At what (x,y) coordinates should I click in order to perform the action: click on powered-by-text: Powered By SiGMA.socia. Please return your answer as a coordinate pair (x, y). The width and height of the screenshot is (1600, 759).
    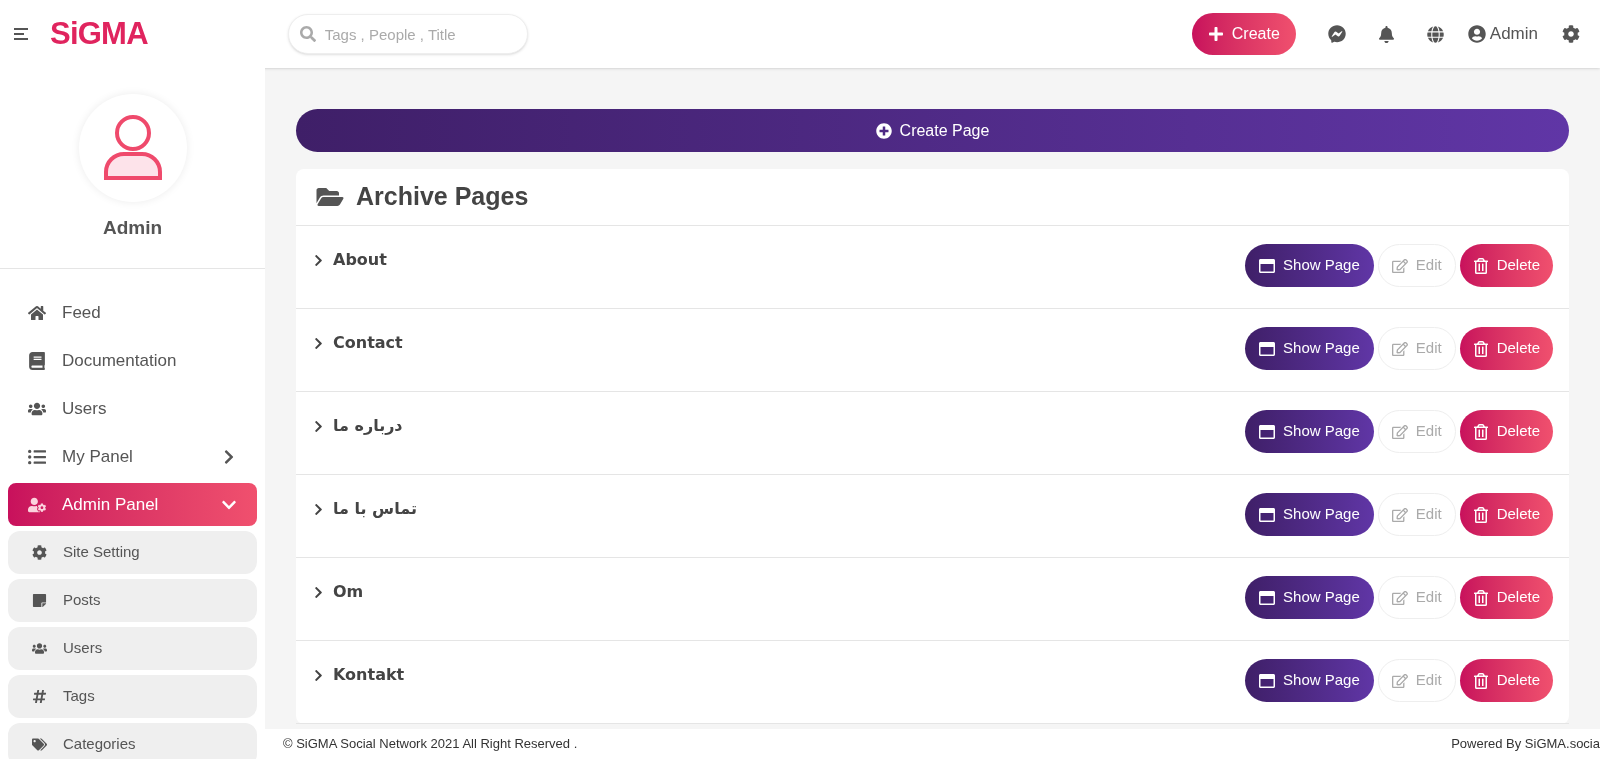
    Looking at the image, I should click on (1525, 744).